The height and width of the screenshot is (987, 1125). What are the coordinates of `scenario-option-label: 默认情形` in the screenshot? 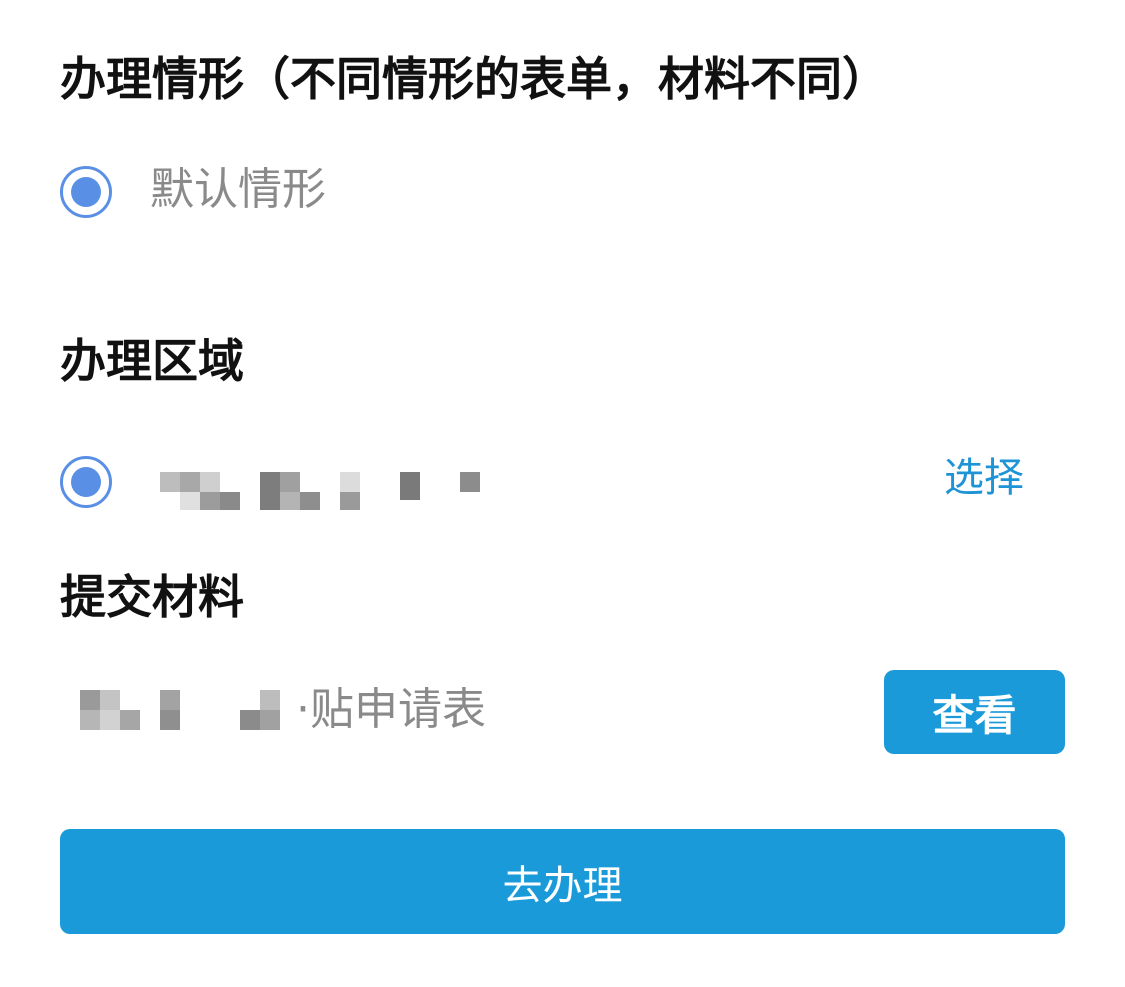 It's located at (238, 189).